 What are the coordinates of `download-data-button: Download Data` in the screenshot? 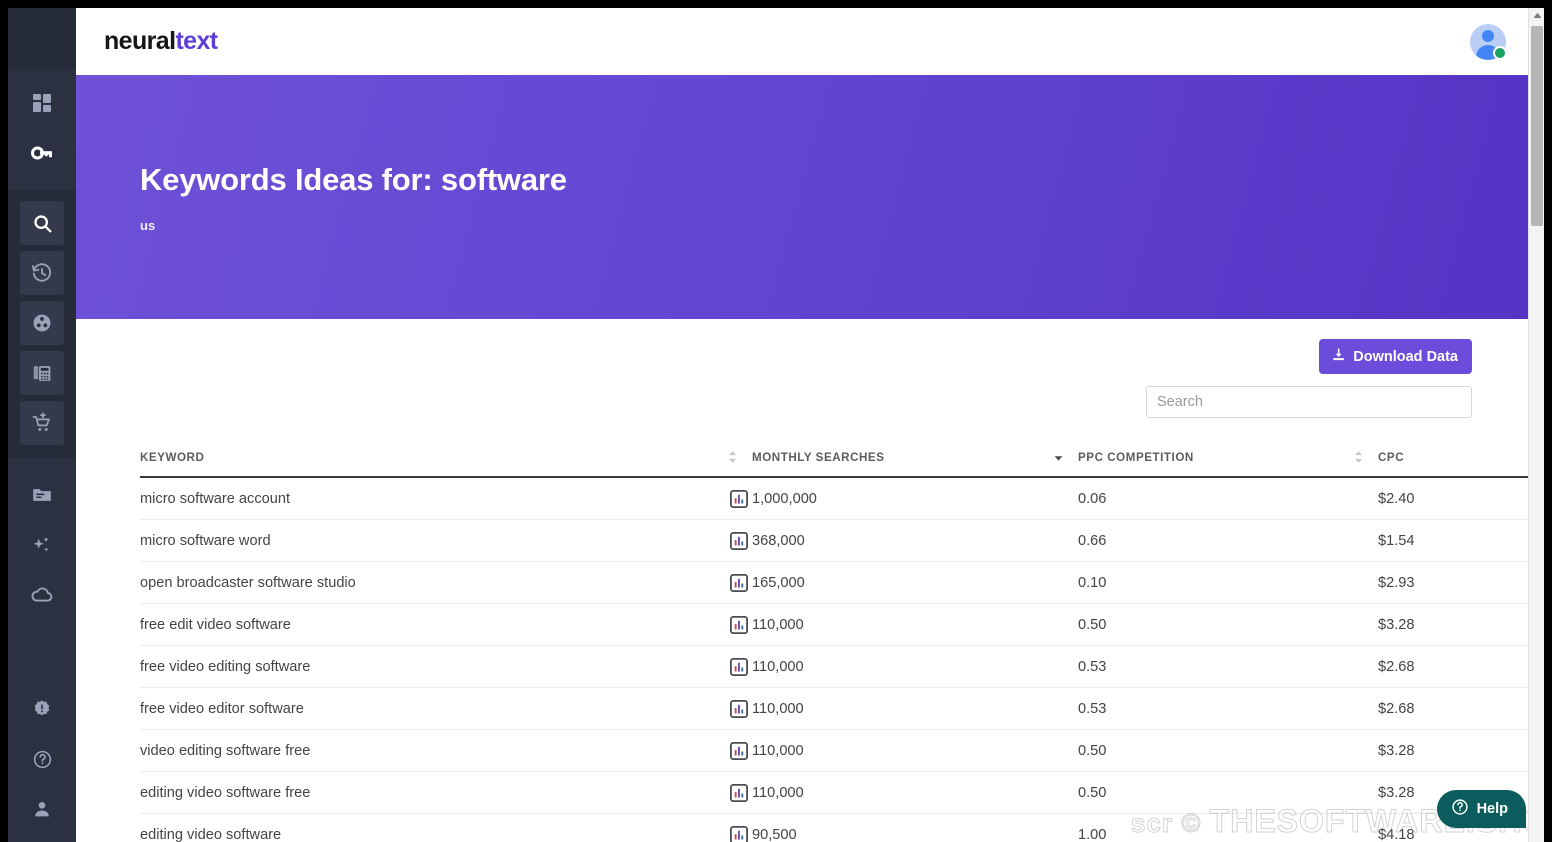 It's located at (1395, 356).